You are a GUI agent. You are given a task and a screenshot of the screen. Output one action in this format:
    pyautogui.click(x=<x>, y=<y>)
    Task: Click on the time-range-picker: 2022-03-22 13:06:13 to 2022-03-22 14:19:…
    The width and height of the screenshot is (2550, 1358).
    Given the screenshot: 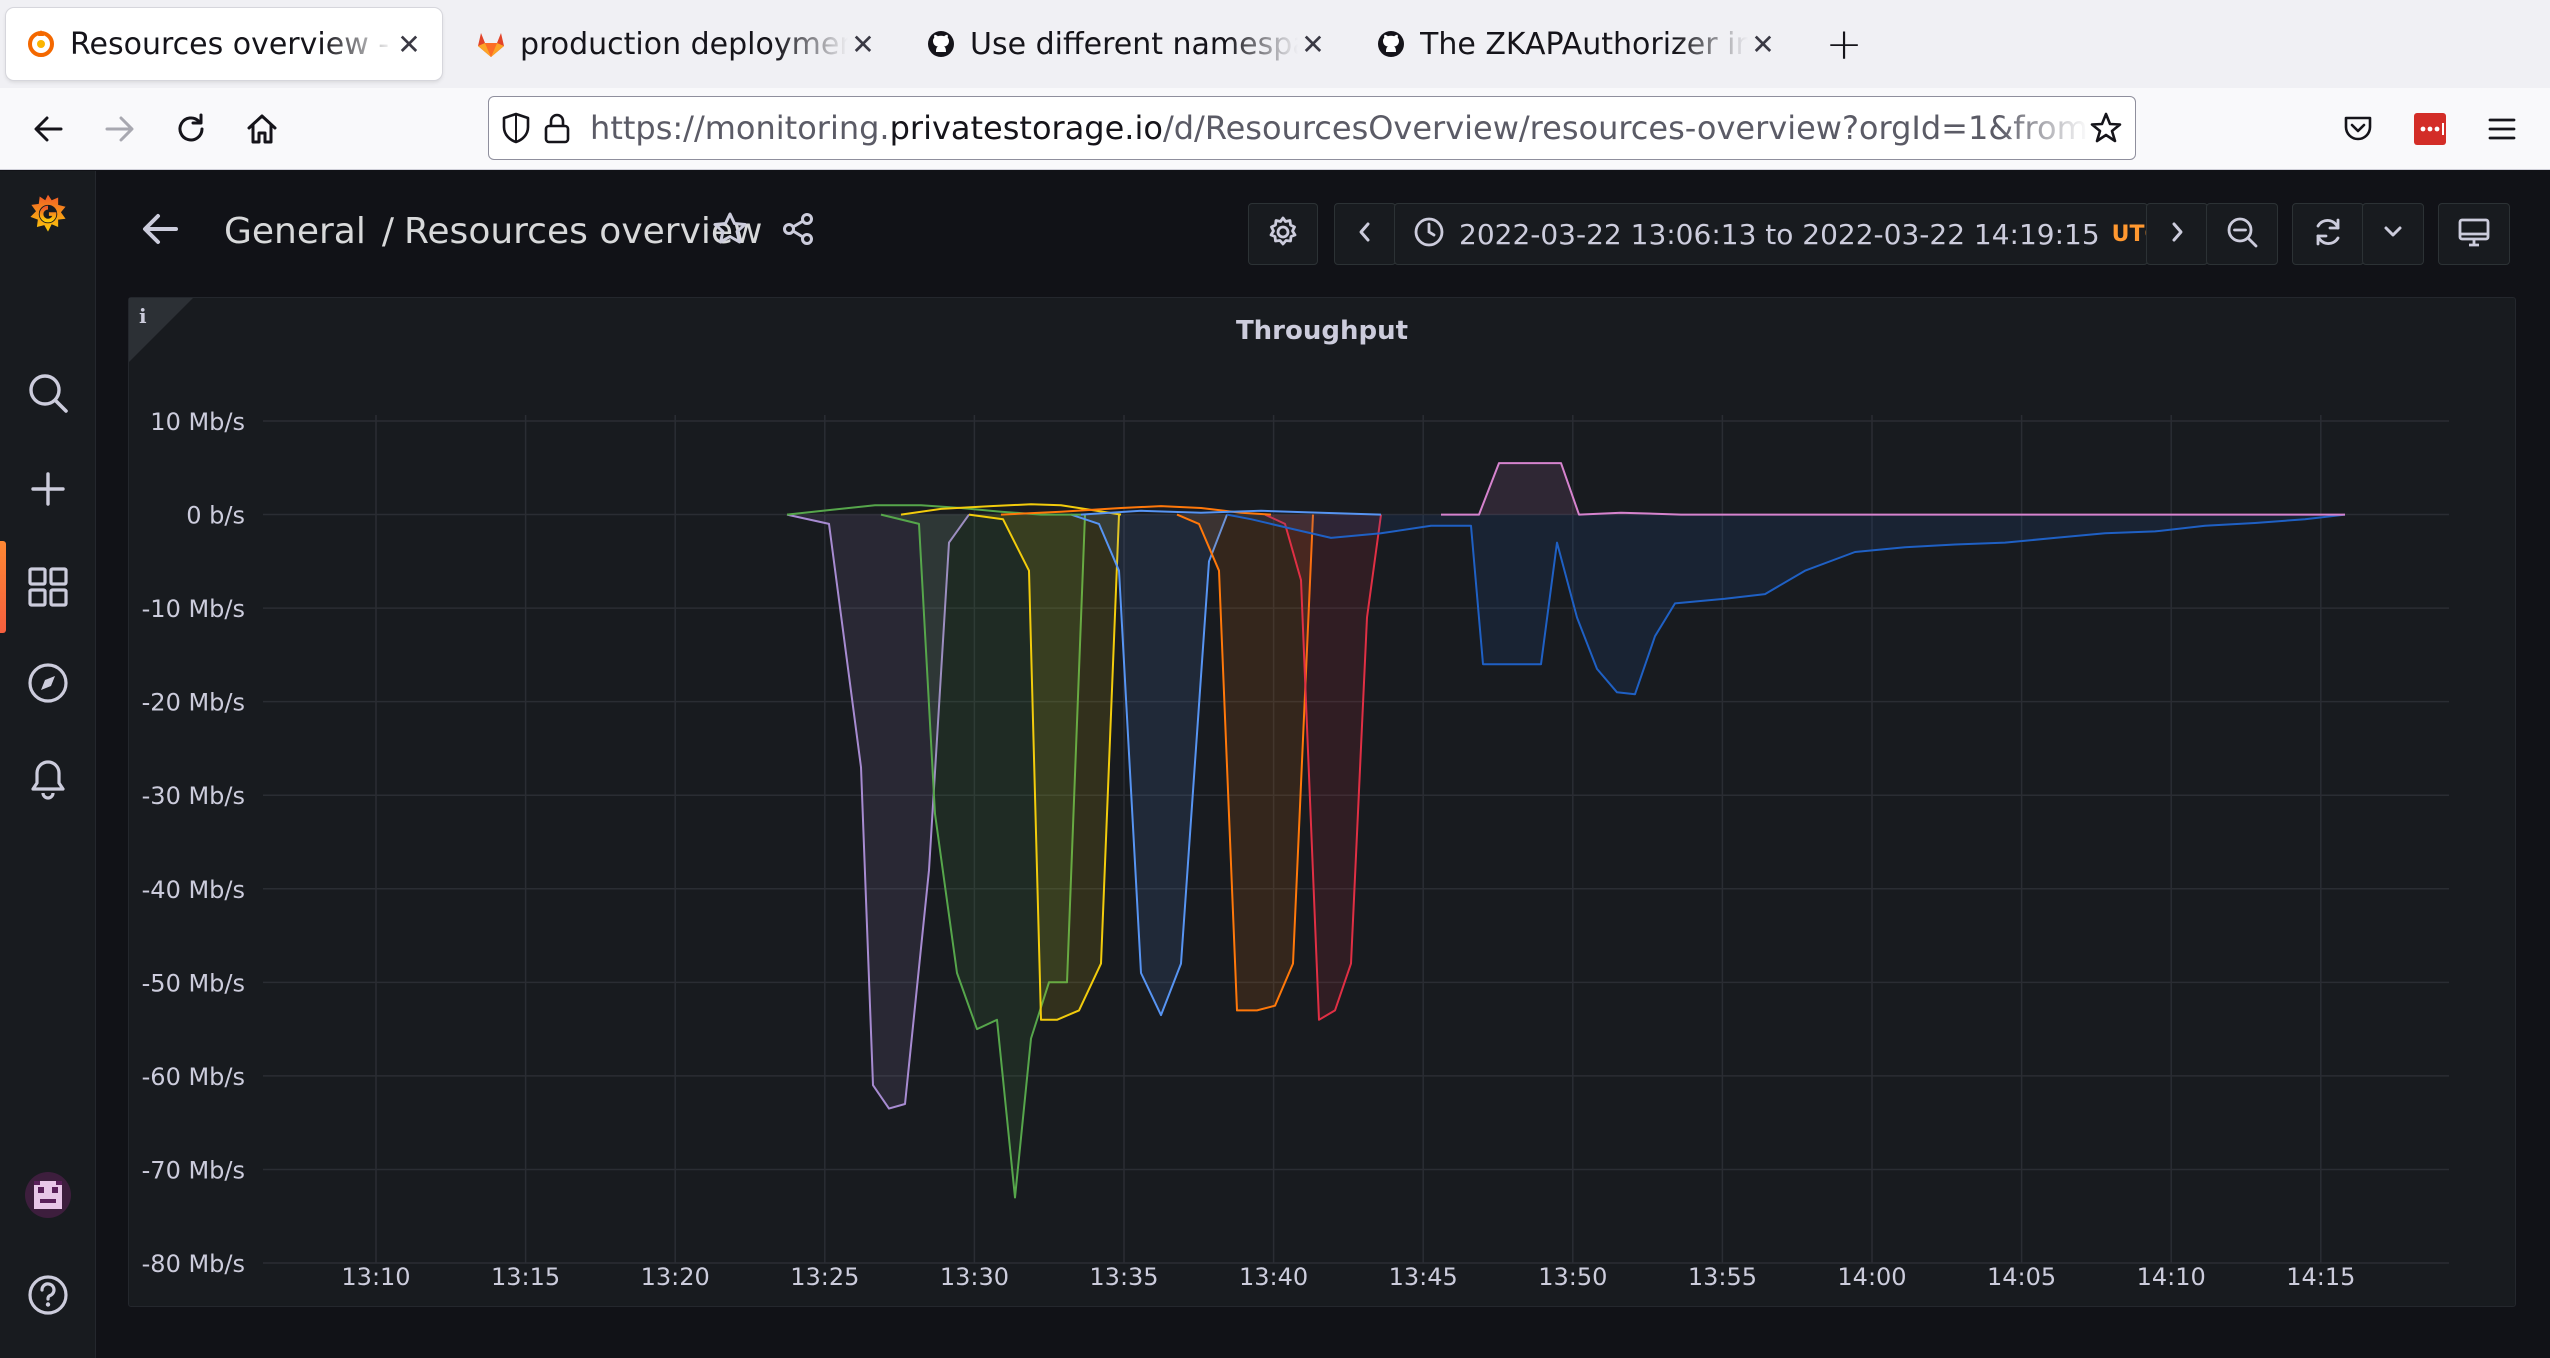 What is the action you would take?
    pyautogui.click(x=1795, y=234)
    